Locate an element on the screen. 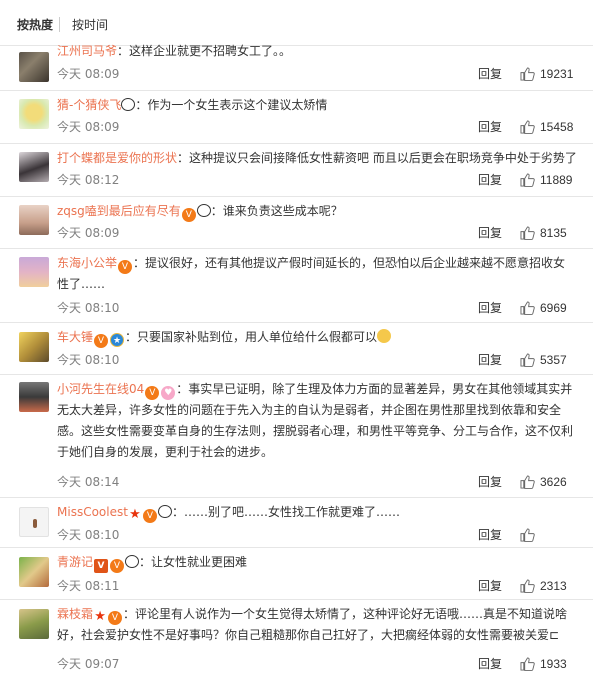 Image resolution: width=593 pixels, height=684 pixels. like-button: 19231 is located at coordinates (546, 74).